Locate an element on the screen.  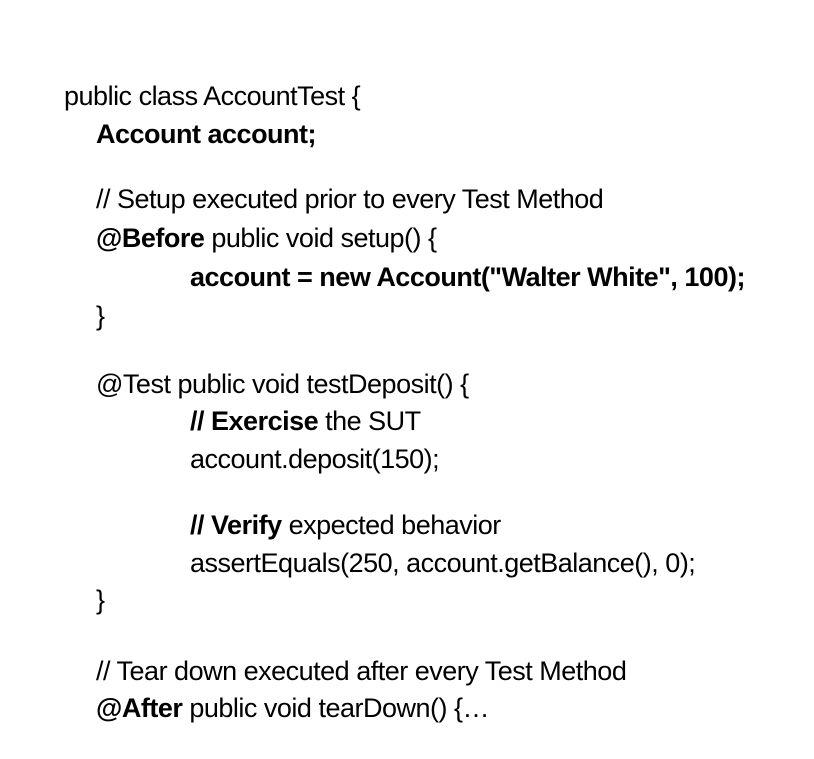
code-line-exercise-comment: // Exercise the SUT is located at coordinates (284, 403).